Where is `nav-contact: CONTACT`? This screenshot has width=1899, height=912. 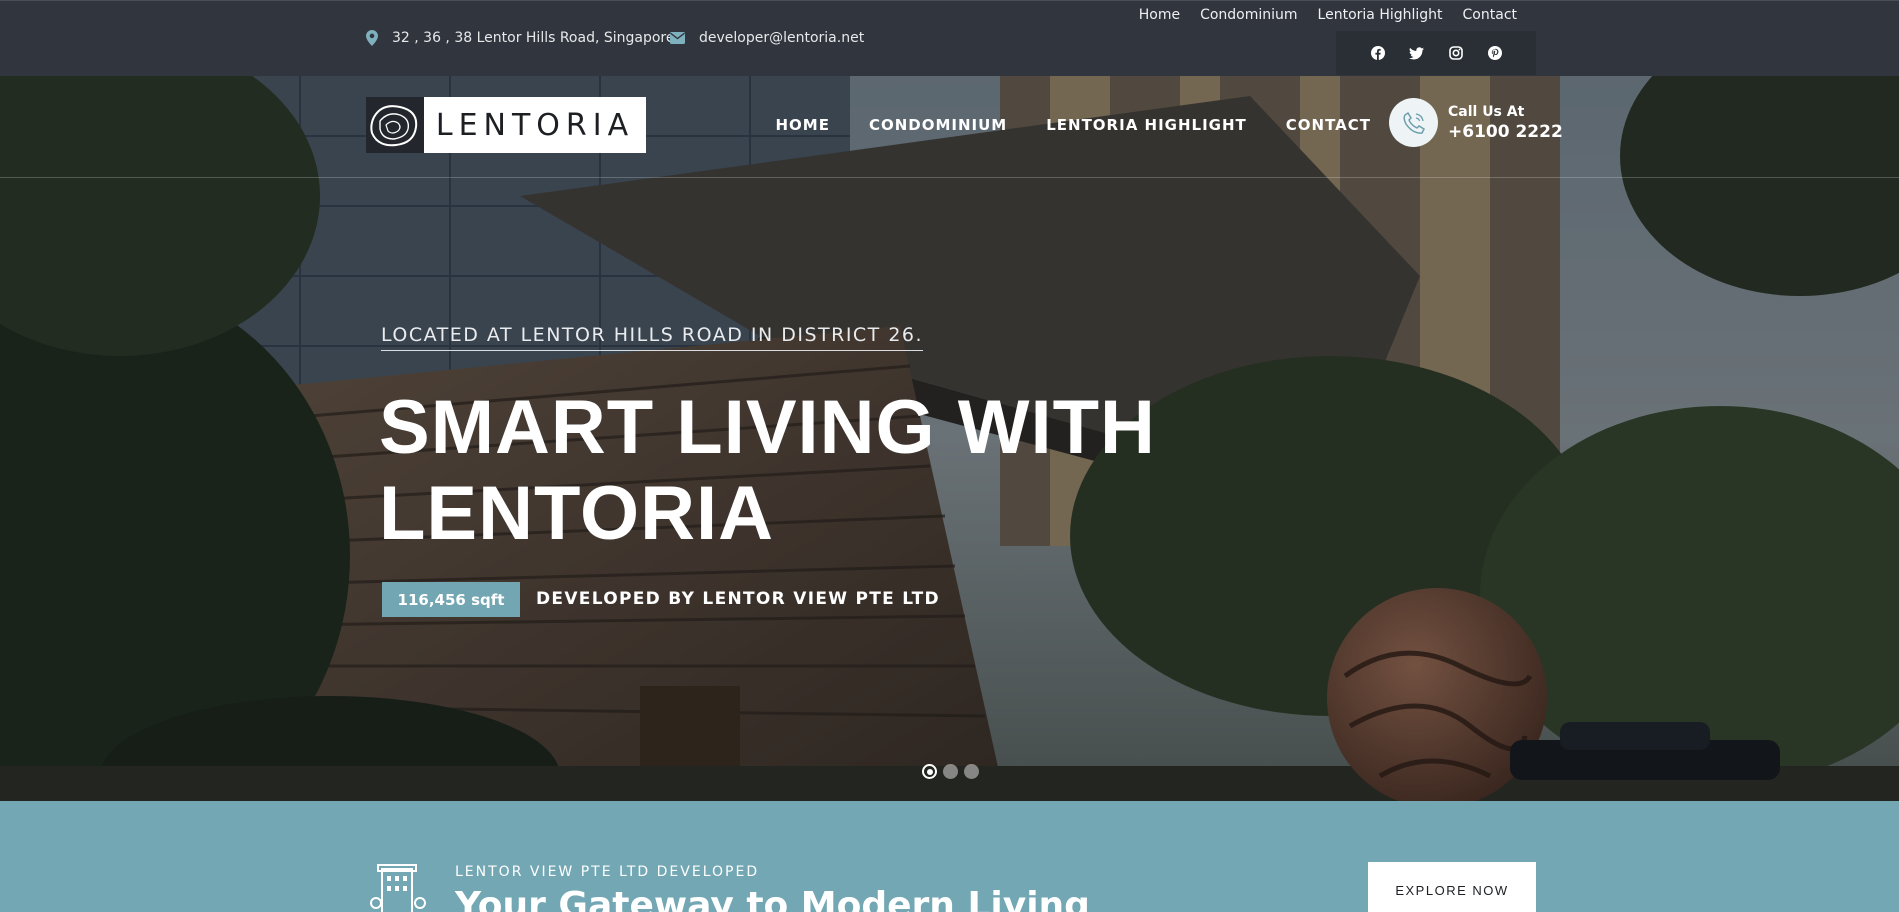
nav-contact: CONTACT is located at coordinates (1328, 125).